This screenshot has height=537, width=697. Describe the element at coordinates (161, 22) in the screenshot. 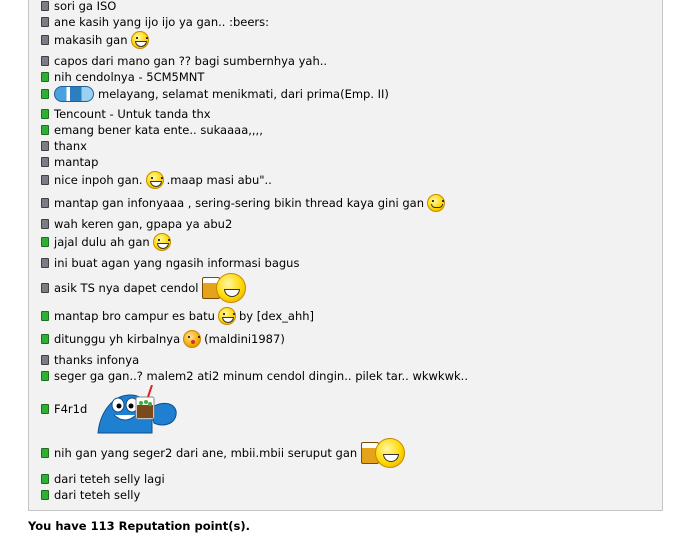

I see `reputation-comment: ane kasih yang ijo ijo ya gan.. :beers:` at that location.